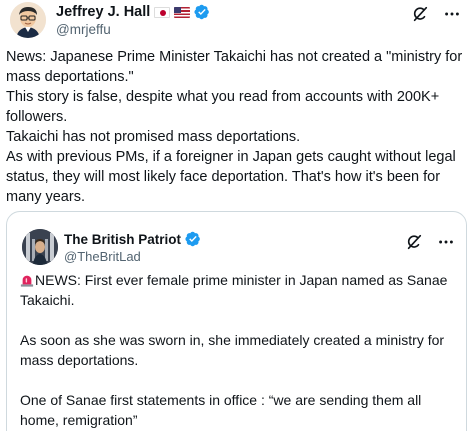  Describe the element at coordinates (182, 12) in the screenshot. I see `us-flag-icon` at that location.